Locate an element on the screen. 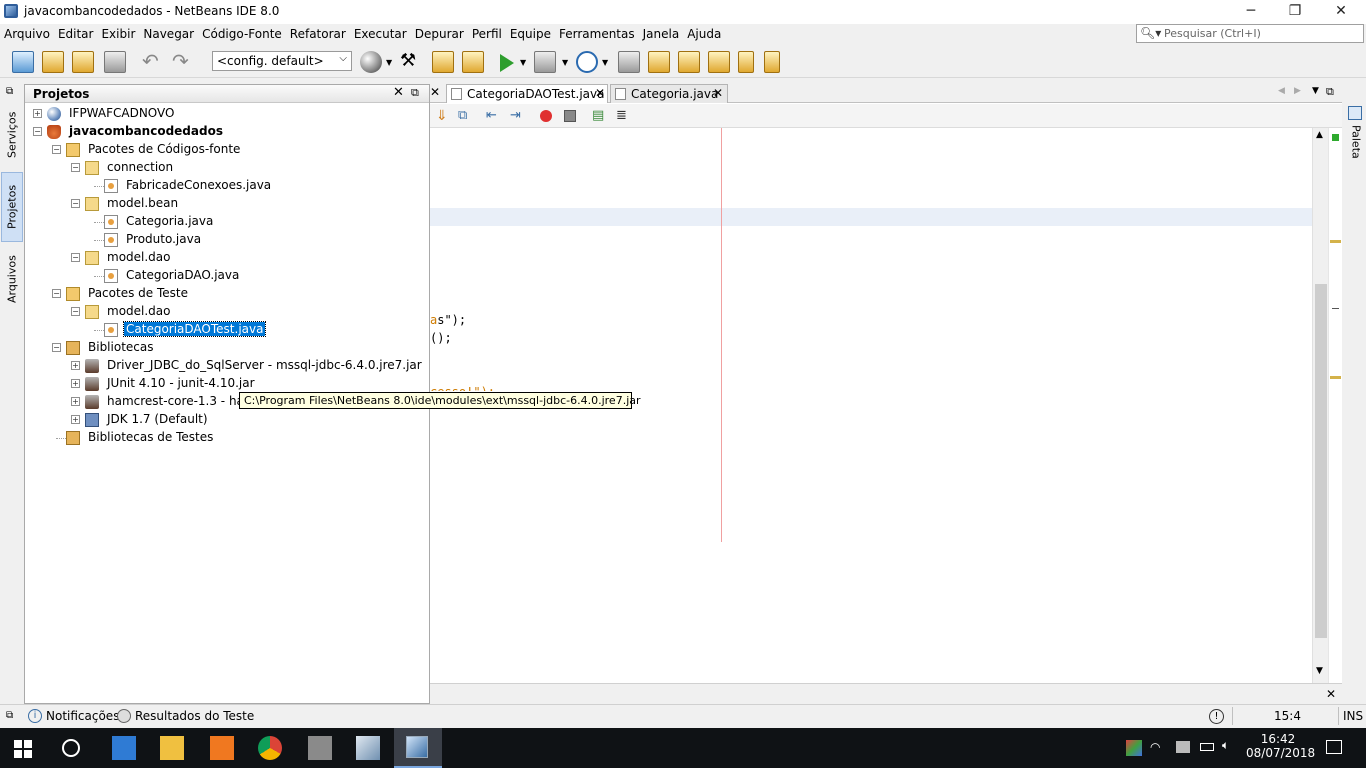 The image size is (1366, 768). scroll-up-icon: ▲ is located at coordinates (1319, 135).